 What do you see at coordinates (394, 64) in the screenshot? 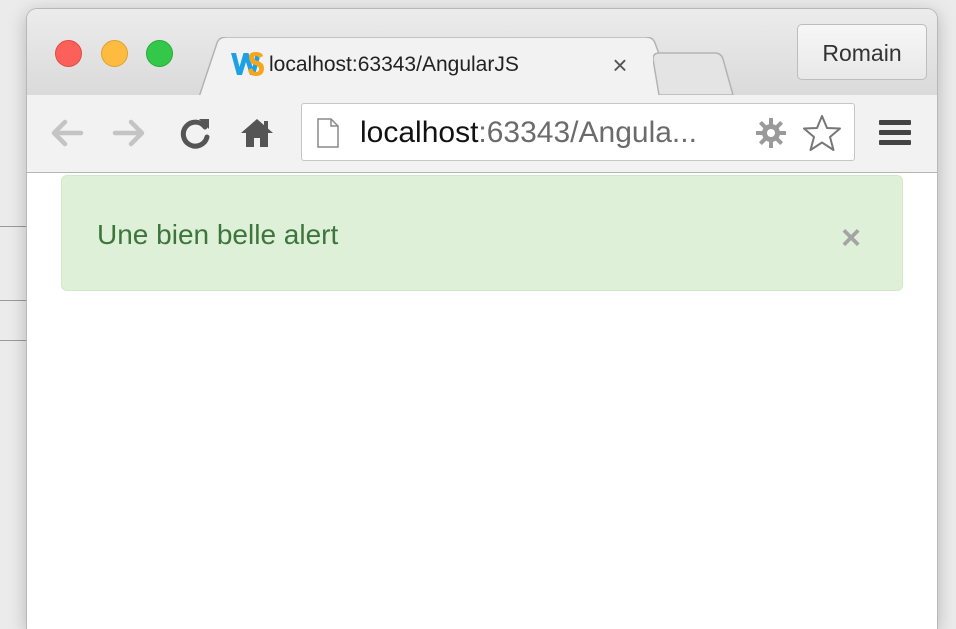
I see `tab-title: localhost:63343/AngularJS` at bounding box center [394, 64].